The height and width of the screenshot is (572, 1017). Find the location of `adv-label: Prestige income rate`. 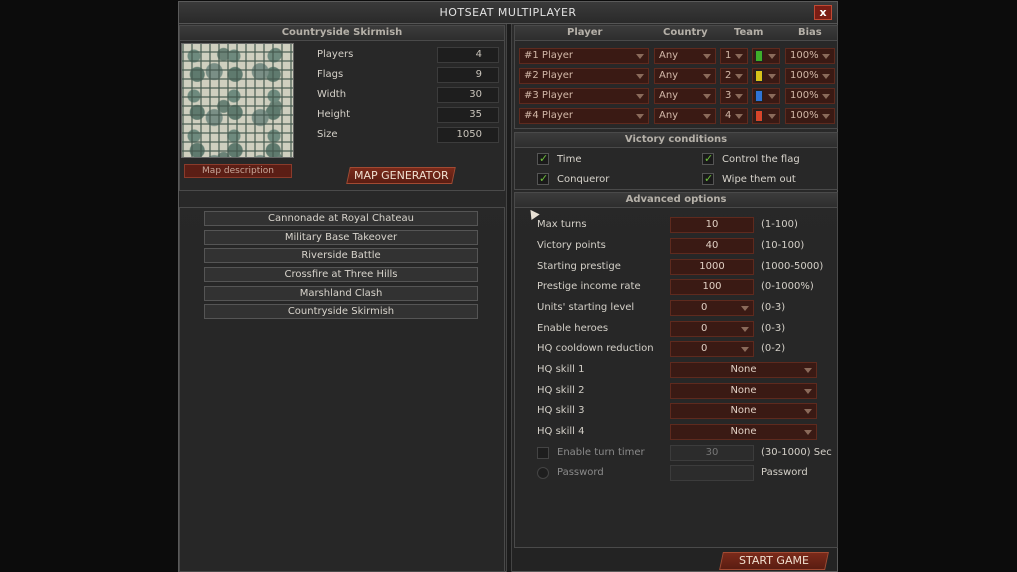

adv-label: Prestige income rate is located at coordinates (589, 286).